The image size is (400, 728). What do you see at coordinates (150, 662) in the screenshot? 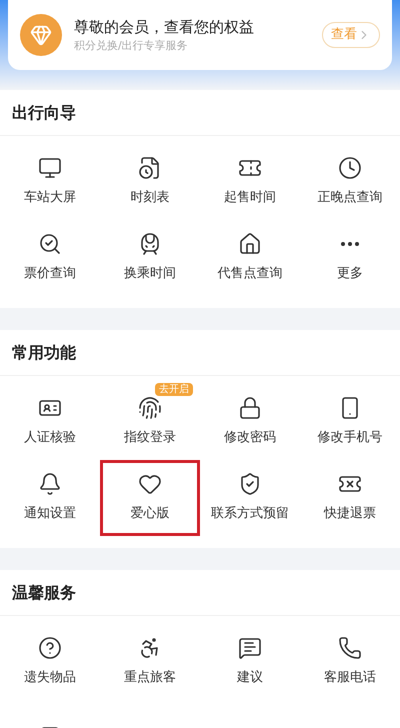
I see `menu-item: 重点旅客` at bounding box center [150, 662].